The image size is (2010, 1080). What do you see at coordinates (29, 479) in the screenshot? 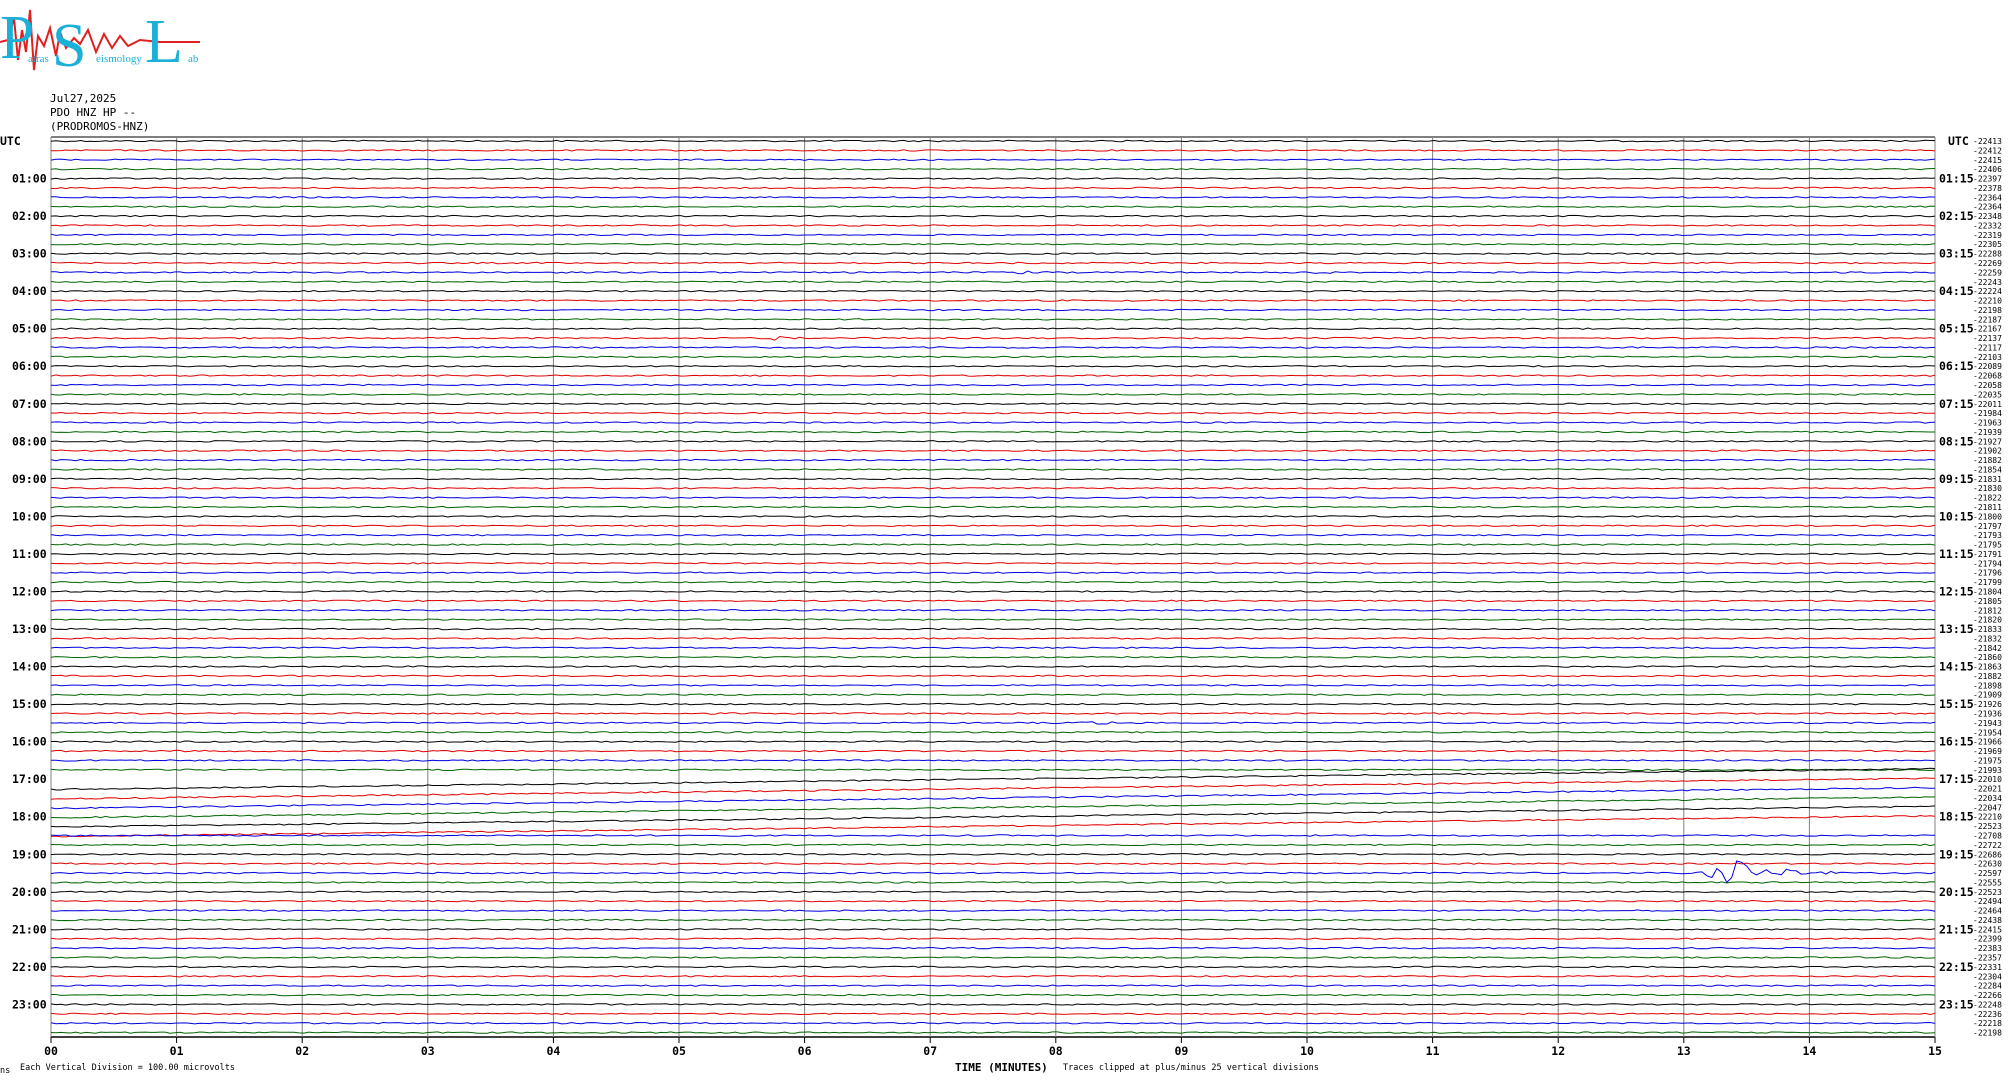
I see `hour-label-left-09:00: 09:00` at bounding box center [29, 479].